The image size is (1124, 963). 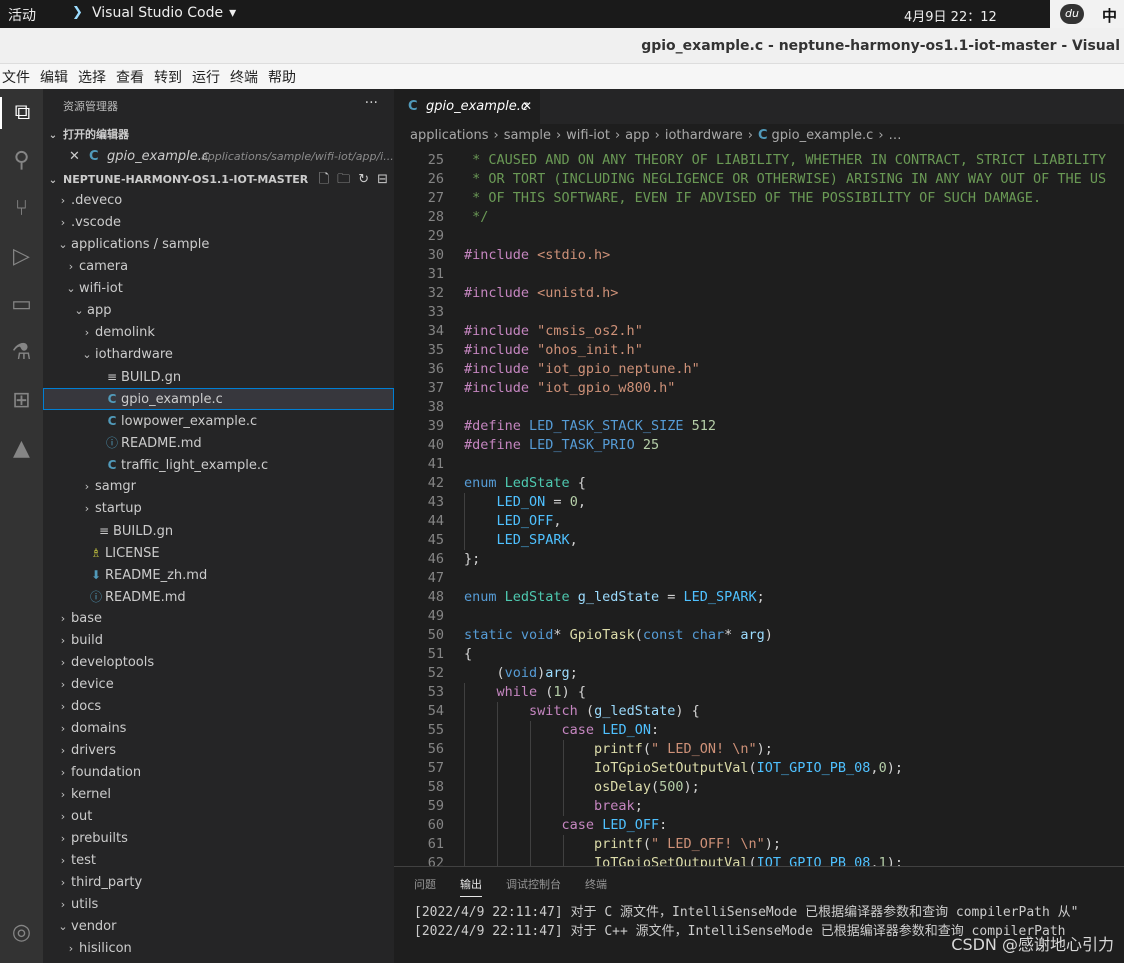 I want to click on breadcrumb-item: applications, so click(x=449, y=135).